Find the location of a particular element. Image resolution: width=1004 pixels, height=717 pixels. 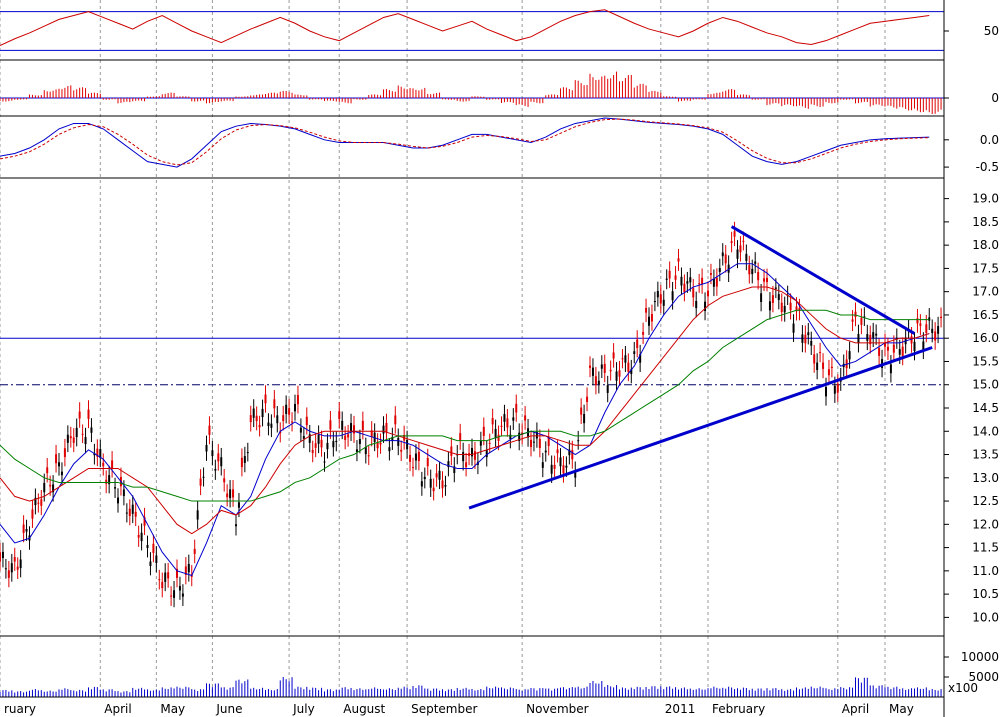

tick-label: 10.0 is located at coordinates (985, 617).